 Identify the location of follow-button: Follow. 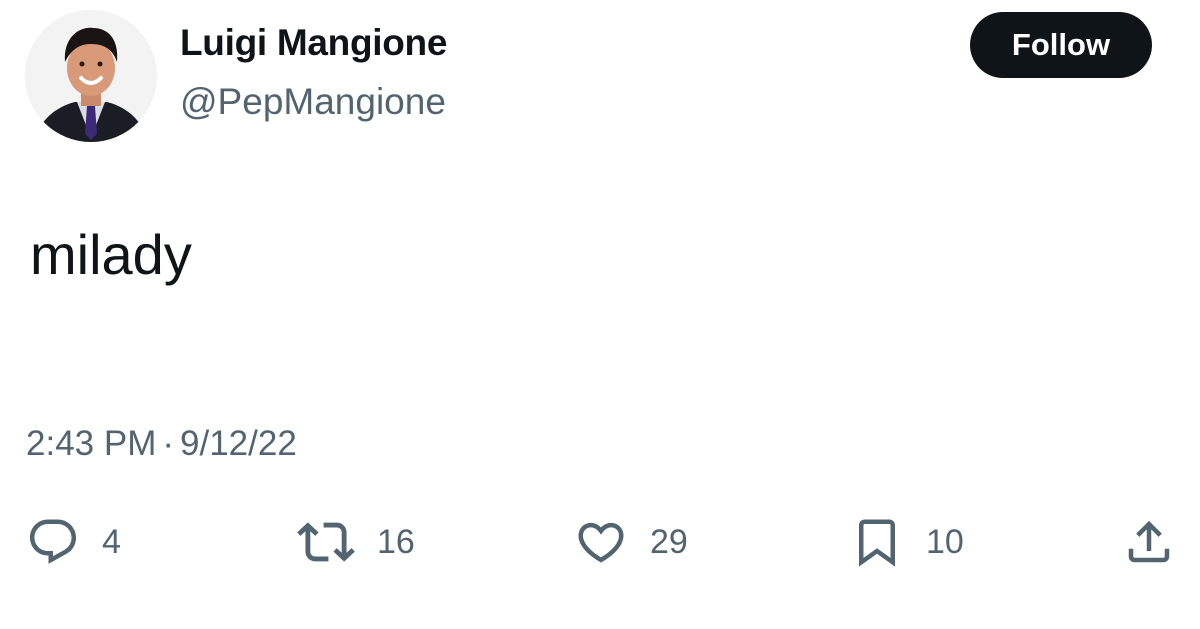
(1061, 45).